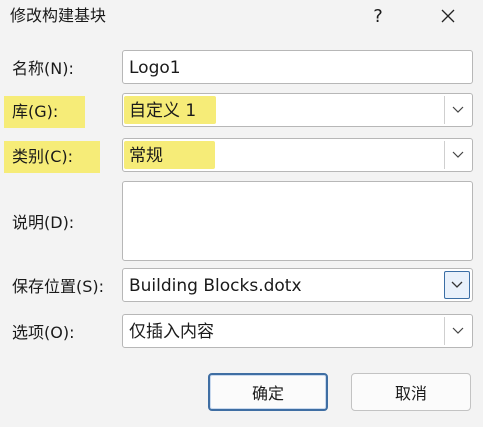  What do you see at coordinates (171, 332) in the screenshot?
I see `options-value: 仅插入内容` at bounding box center [171, 332].